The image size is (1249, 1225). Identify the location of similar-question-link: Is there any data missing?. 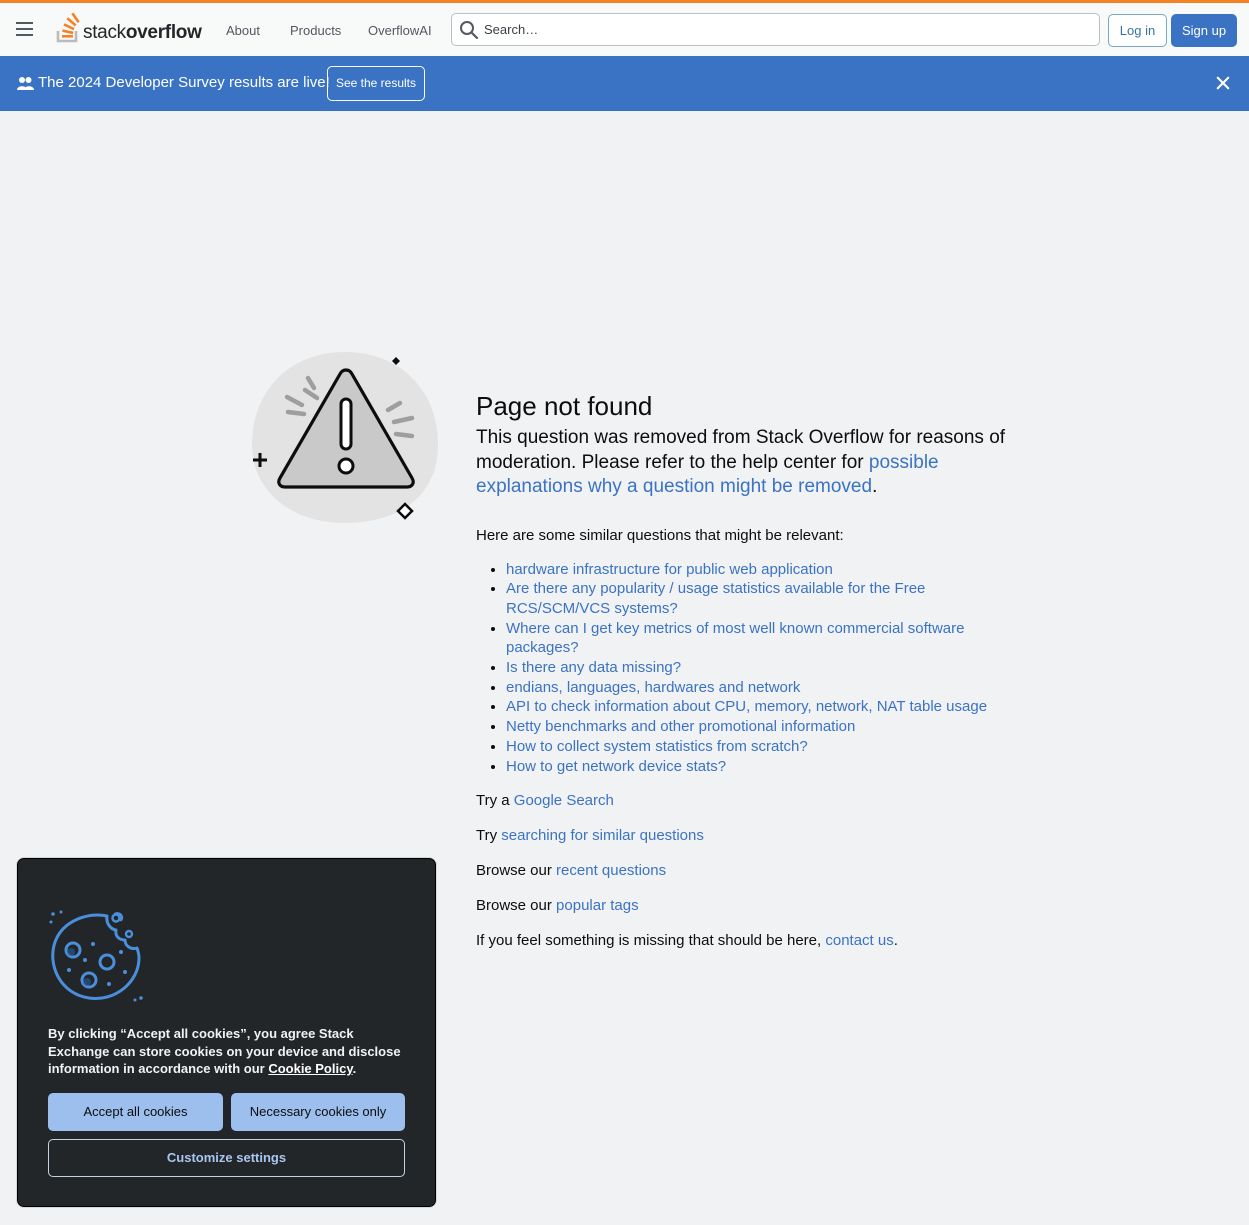
(593, 667).